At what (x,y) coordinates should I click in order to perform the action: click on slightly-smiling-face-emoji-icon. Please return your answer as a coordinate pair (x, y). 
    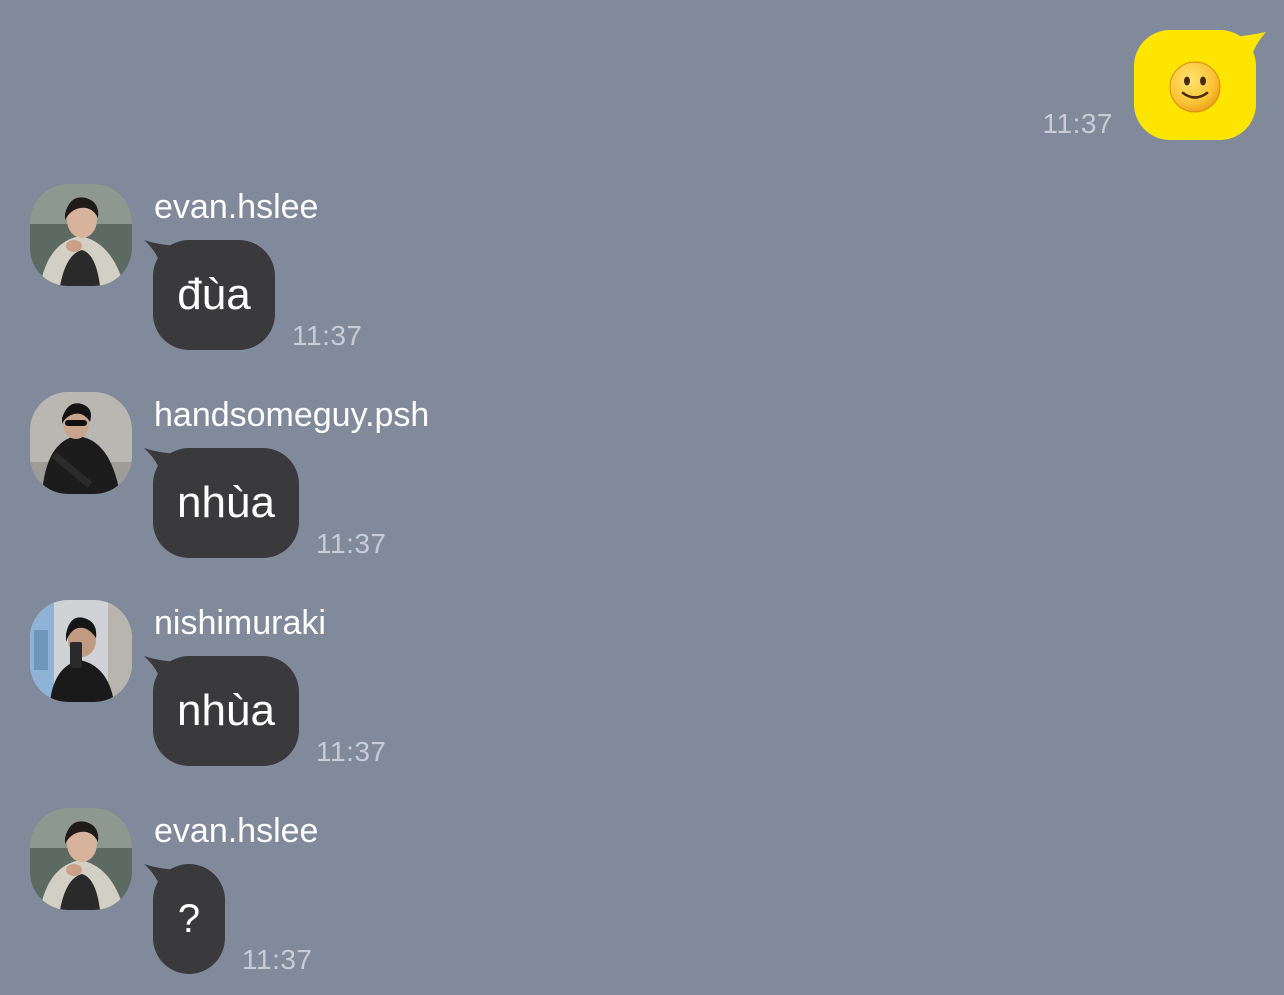
    Looking at the image, I should click on (1195, 87).